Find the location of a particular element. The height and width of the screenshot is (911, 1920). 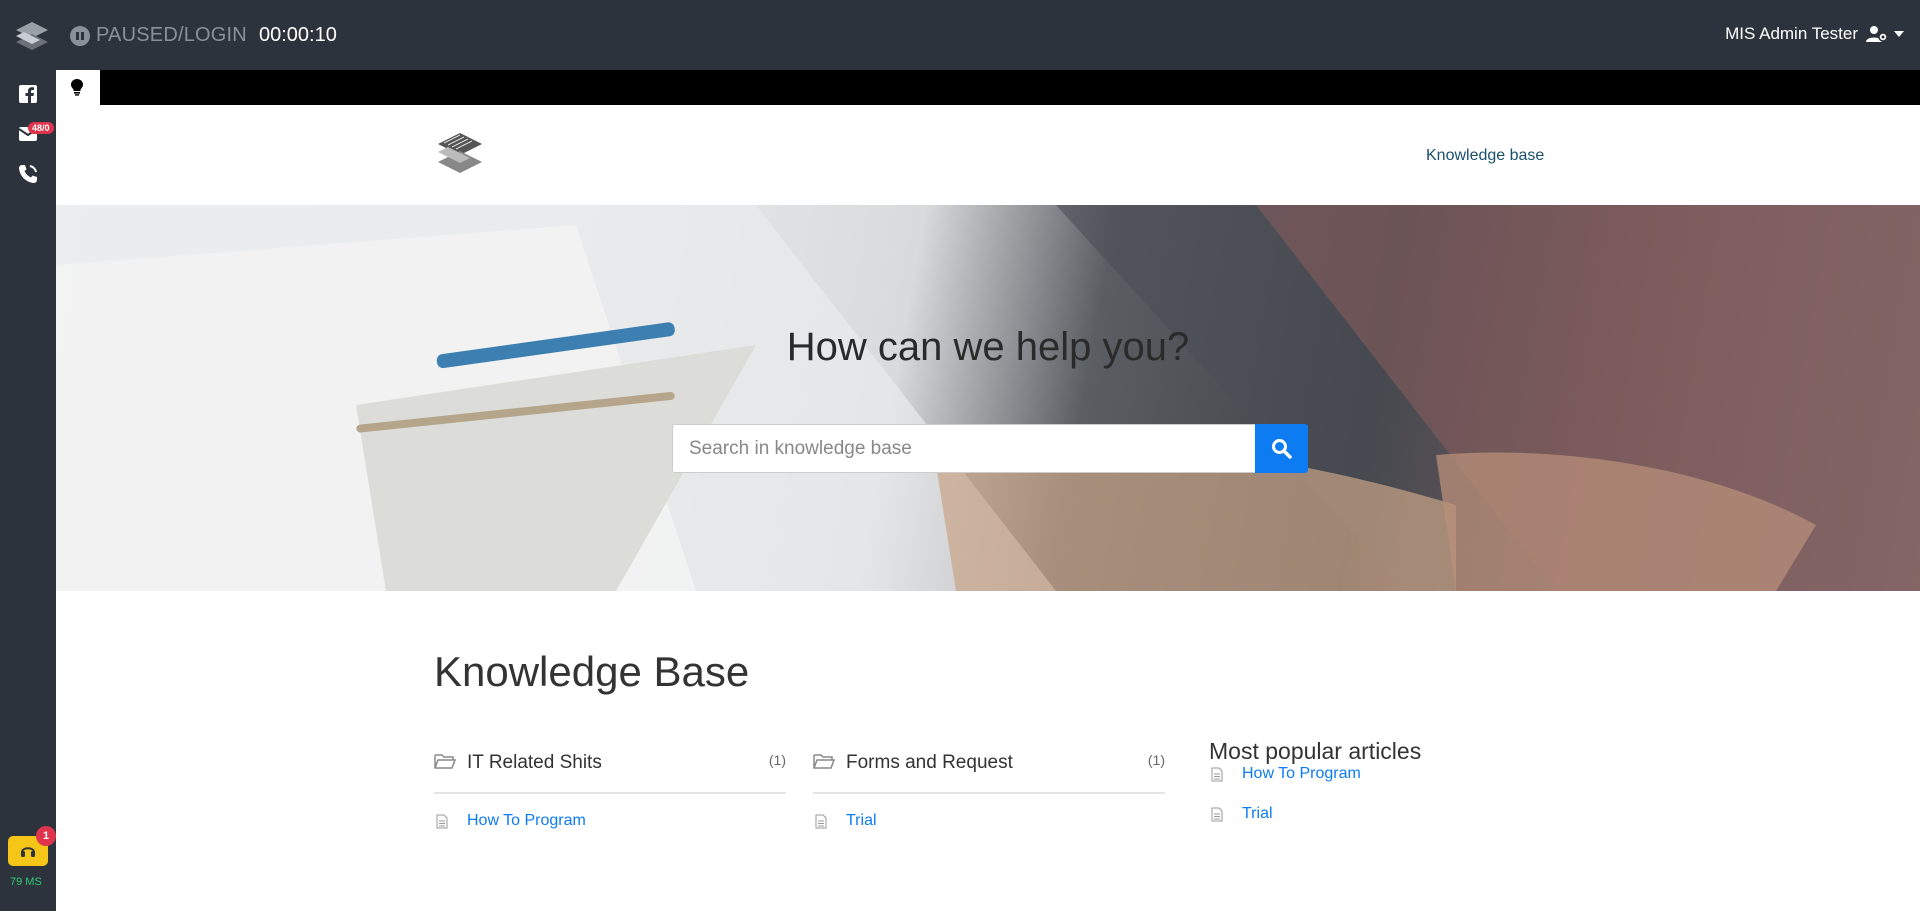

search-icon is located at coordinates (1282, 449).